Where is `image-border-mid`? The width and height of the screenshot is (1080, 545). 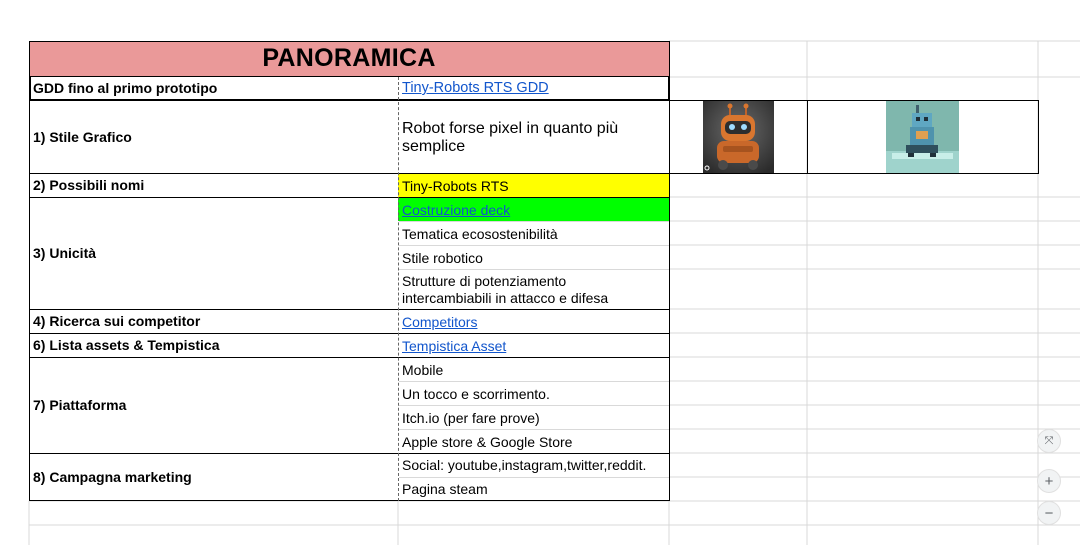 image-border-mid is located at coordinates (807, 137).